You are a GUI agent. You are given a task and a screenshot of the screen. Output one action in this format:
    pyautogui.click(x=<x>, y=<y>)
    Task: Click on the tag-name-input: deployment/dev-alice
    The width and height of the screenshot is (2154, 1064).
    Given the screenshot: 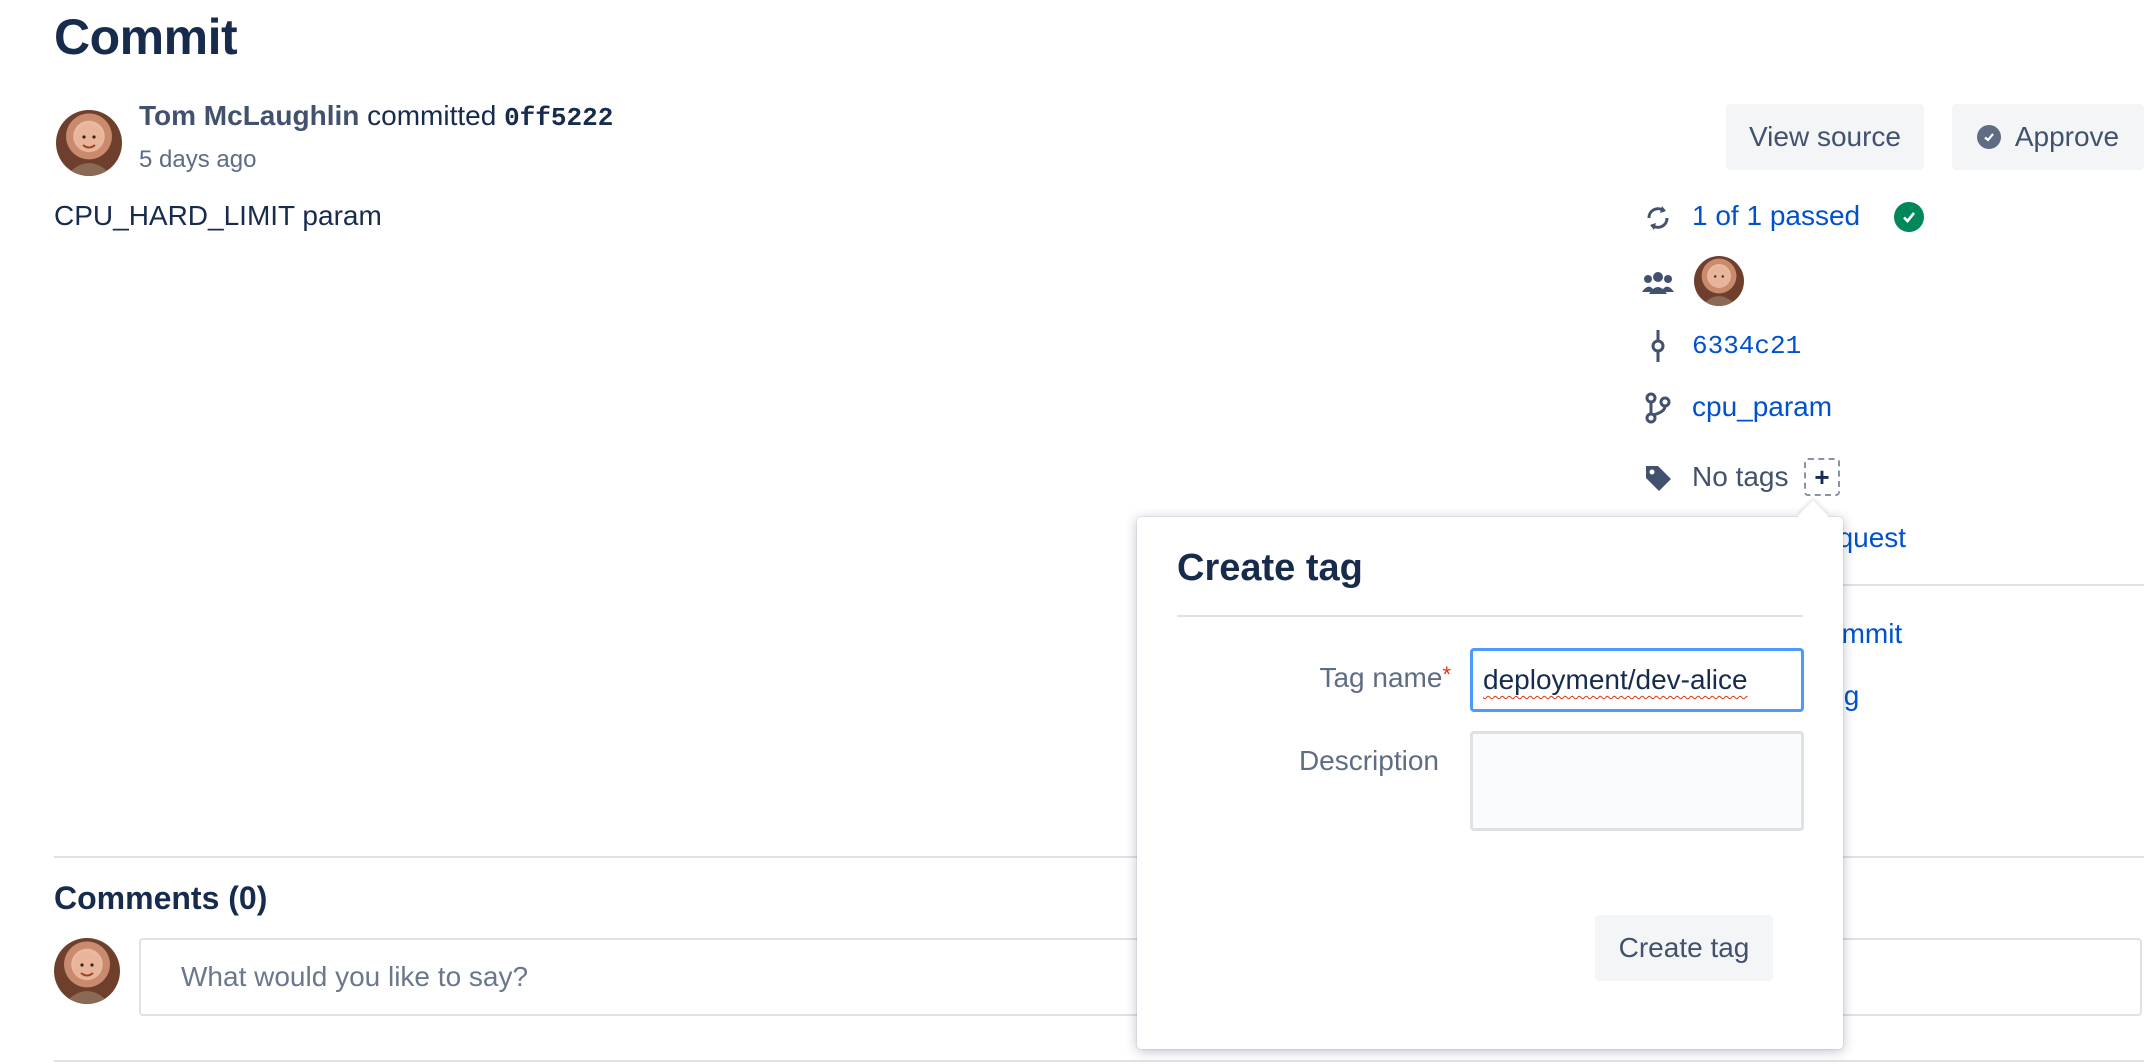 What is the action you would take?
    pyautogui.click(x=1637, y=680)
    